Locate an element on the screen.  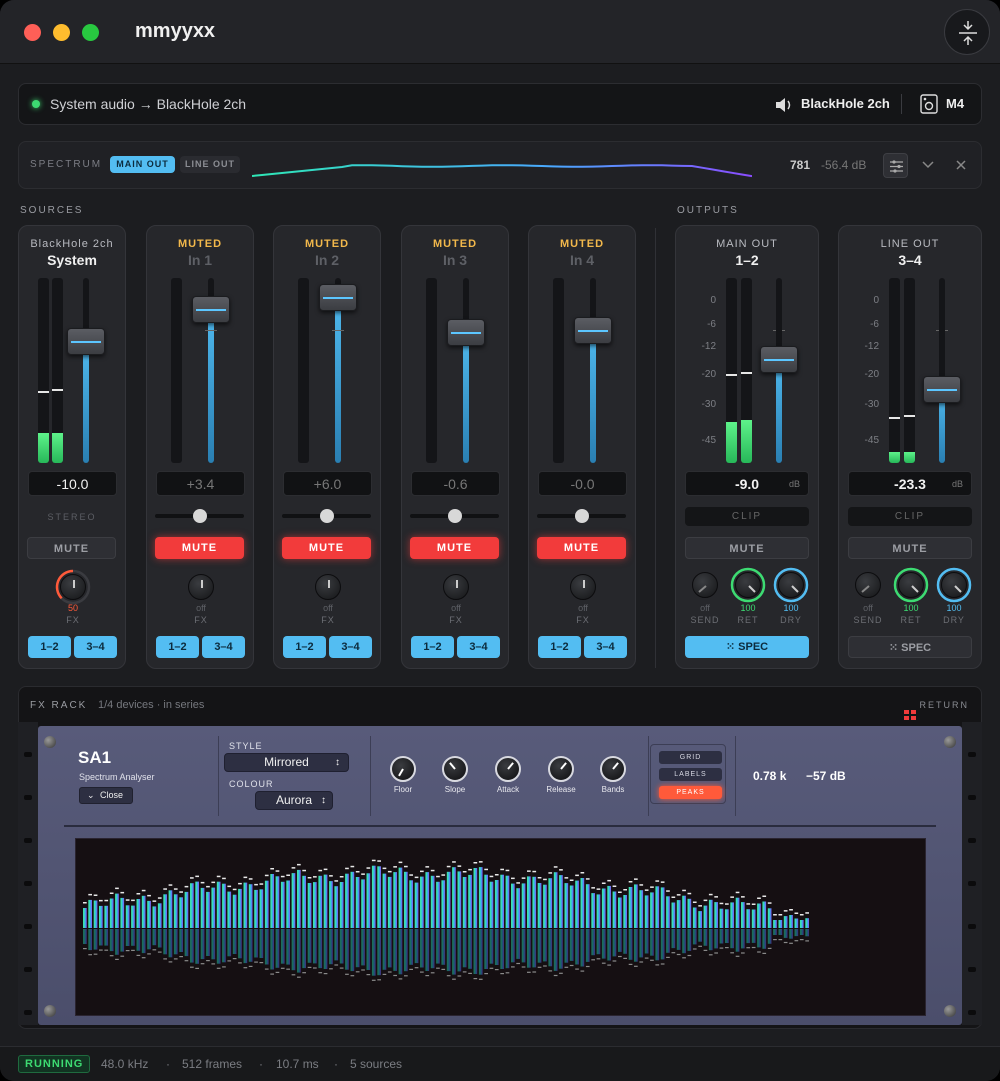
zoom-window-button is located at coordinates (90, 32).